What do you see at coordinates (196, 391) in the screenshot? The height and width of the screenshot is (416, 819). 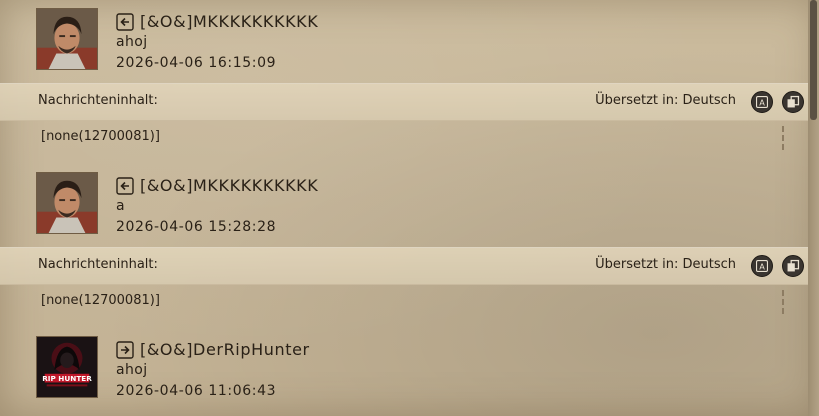 I see `message-timestamp: 2026-04-06 11:06:43` at bounding box center [196, 391].